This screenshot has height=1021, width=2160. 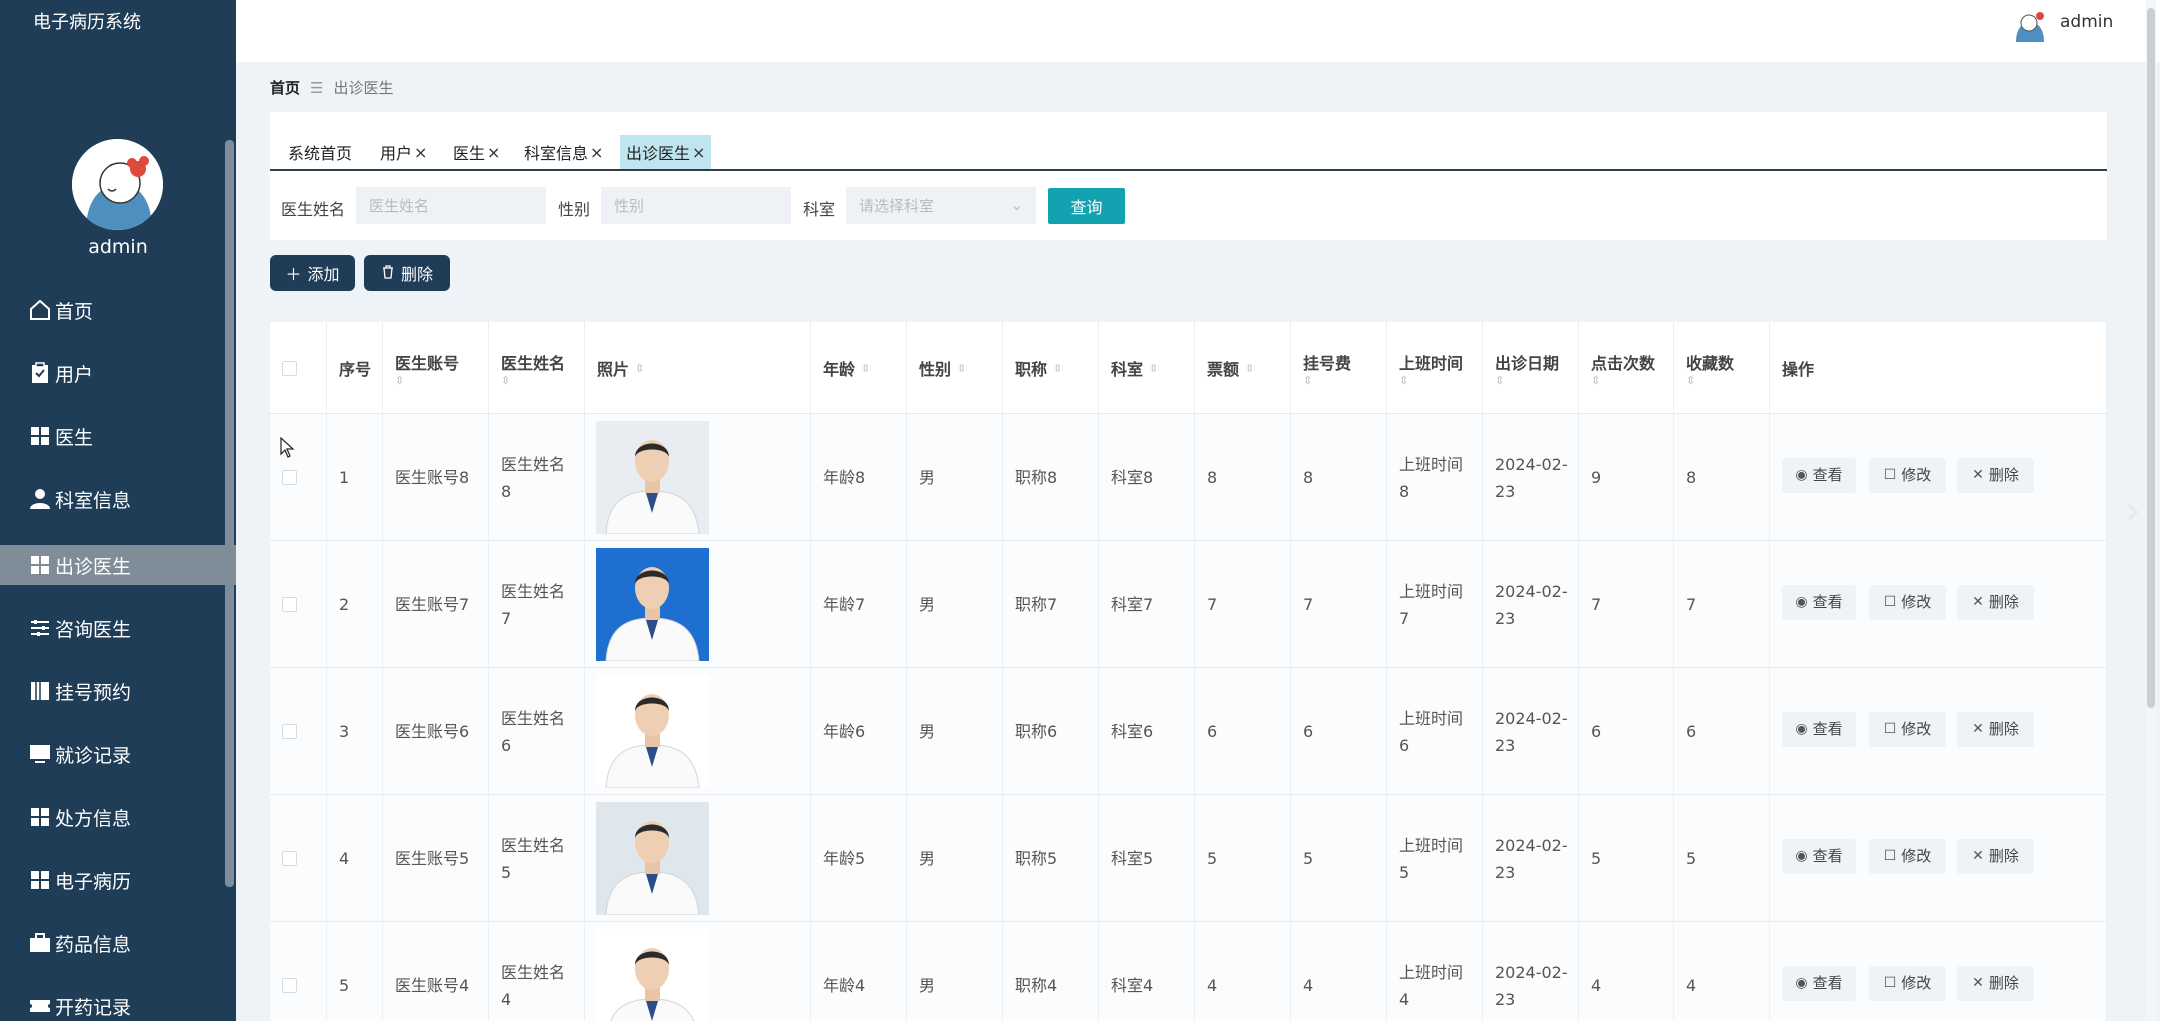 What do you see at coordinates (1431, 972) in the screenshot?
I see `worktime-text: 上班时间` at bounding box center [1431, 972].